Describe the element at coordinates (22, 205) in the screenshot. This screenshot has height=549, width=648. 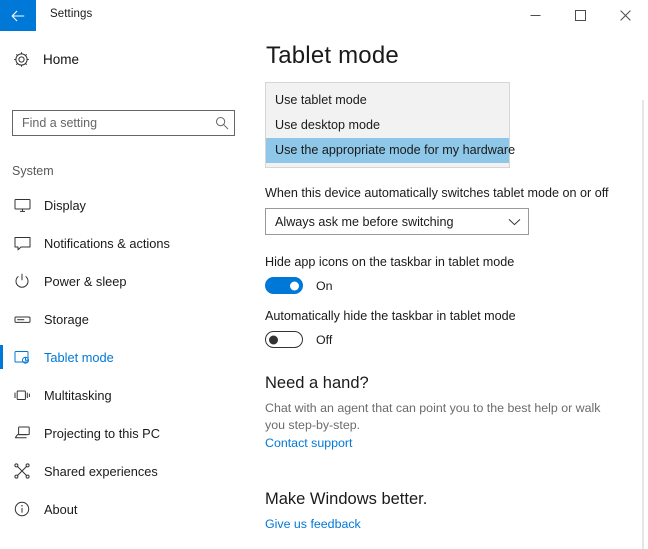
I see `monitor-icon` at that location.